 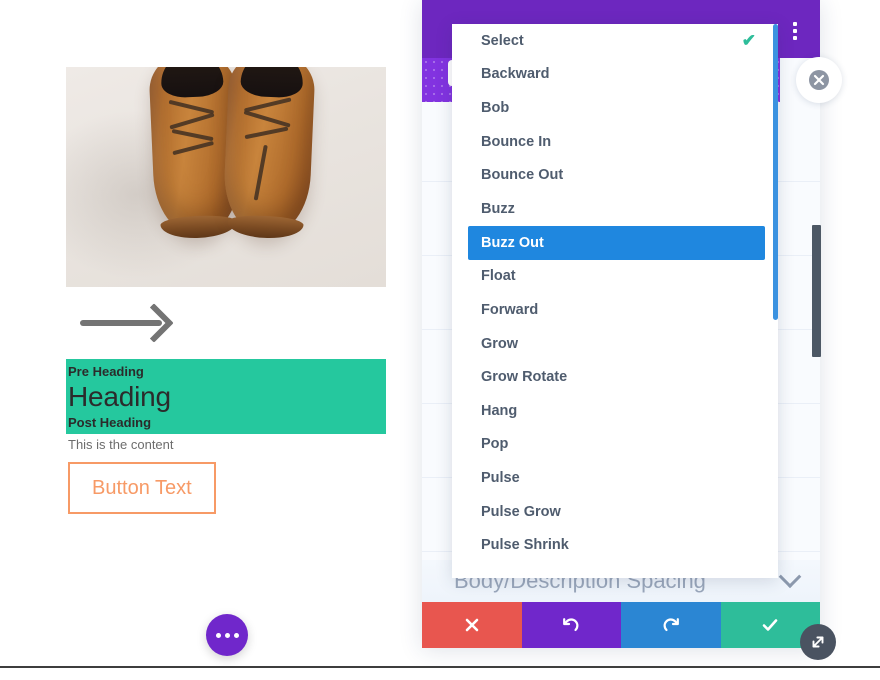 What do you see at coordinates (616, 242) in the screenshot?
I see `dropdown-item: Buzz Out` at bounding box center [616, 242].